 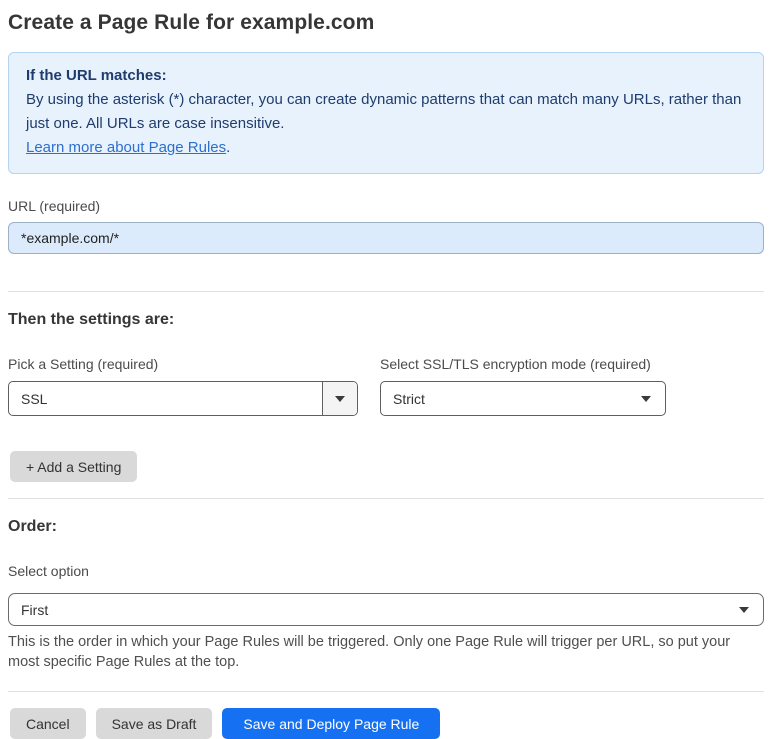 What do you see at coordinates (35, 609) in the screenshot?
I see `order-select-value: First` at bounding box center [35, 609].